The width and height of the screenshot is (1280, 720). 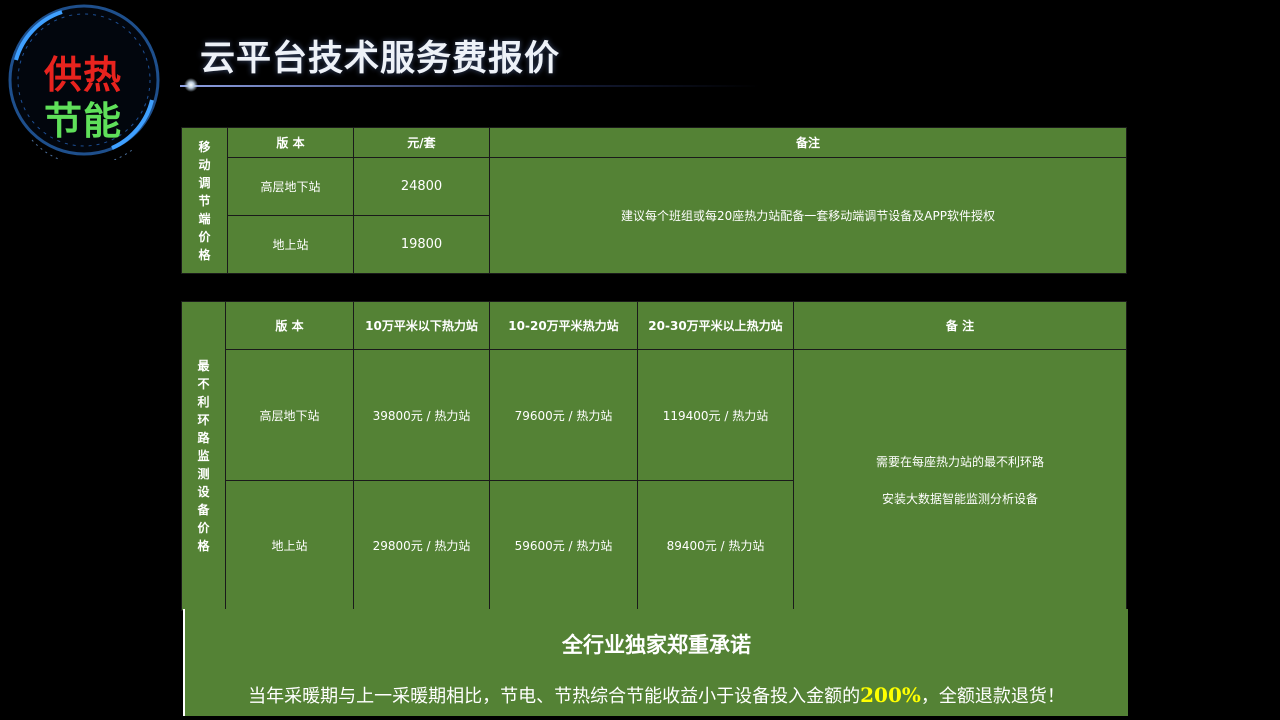 I want to click on table2-row1-c1: 39800元 / 热力站, so click(x=421, y=415).